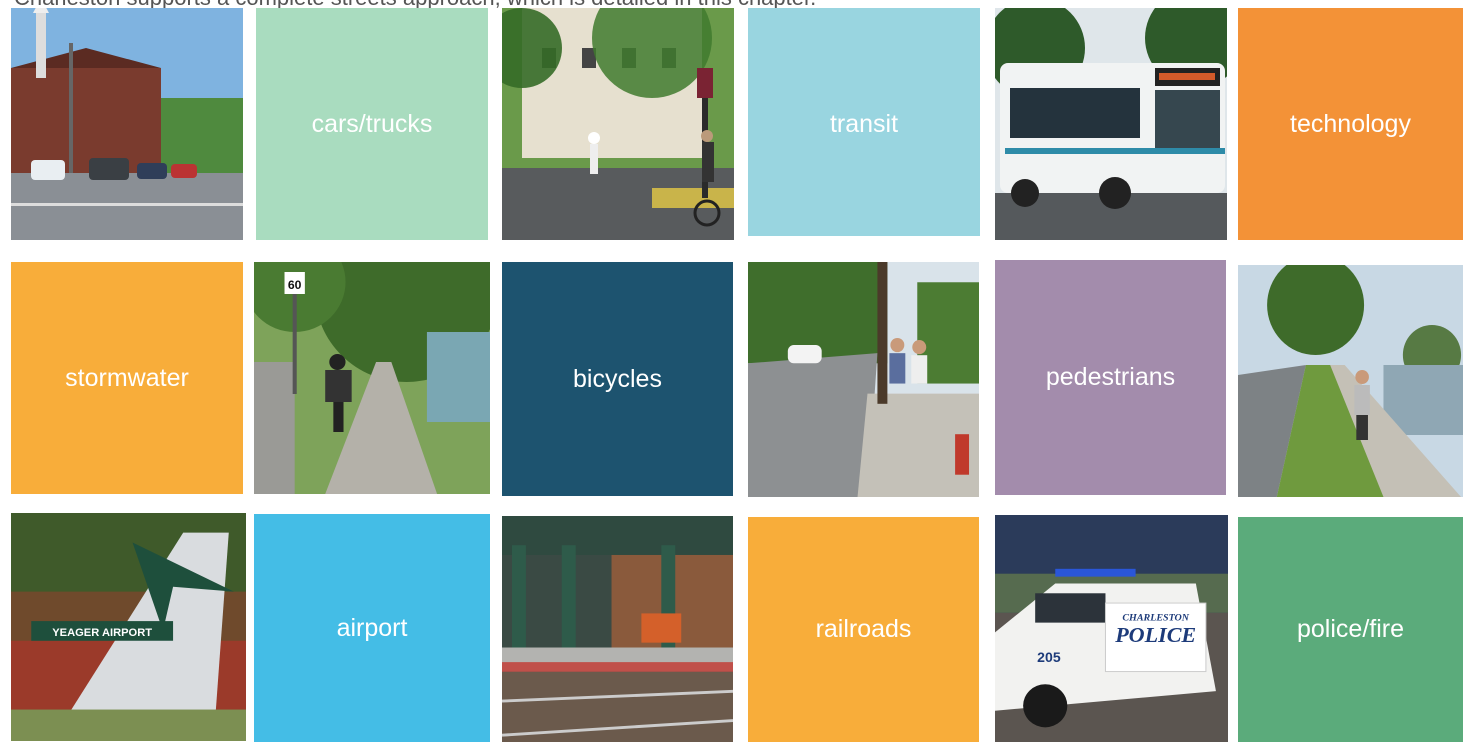  I want to click on route-sign-text: 60, so click(295, 285).